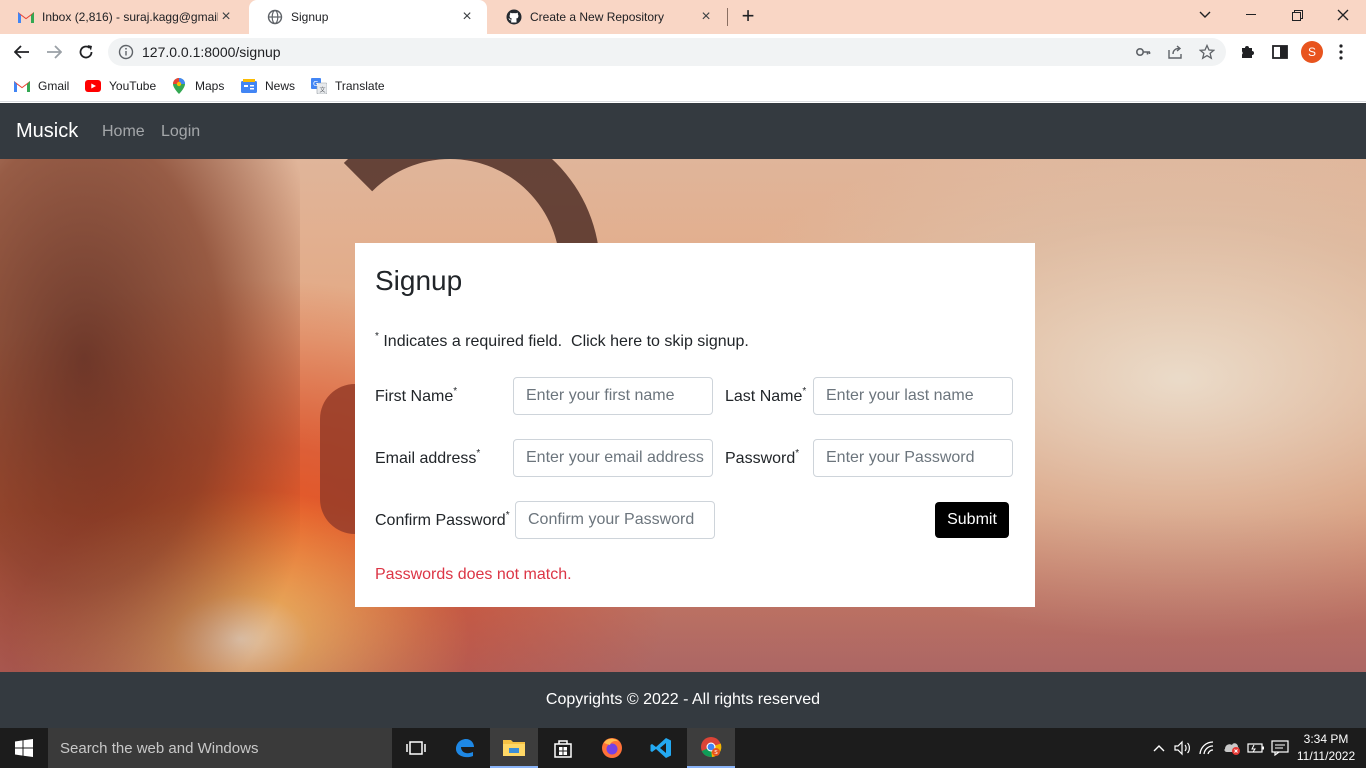 The width and height of the screenshot is (1366, 768). What do you see at coordinates (24, 748) in the screenshot?
I see `windows-start-icon` at bounding box center [24, 748].